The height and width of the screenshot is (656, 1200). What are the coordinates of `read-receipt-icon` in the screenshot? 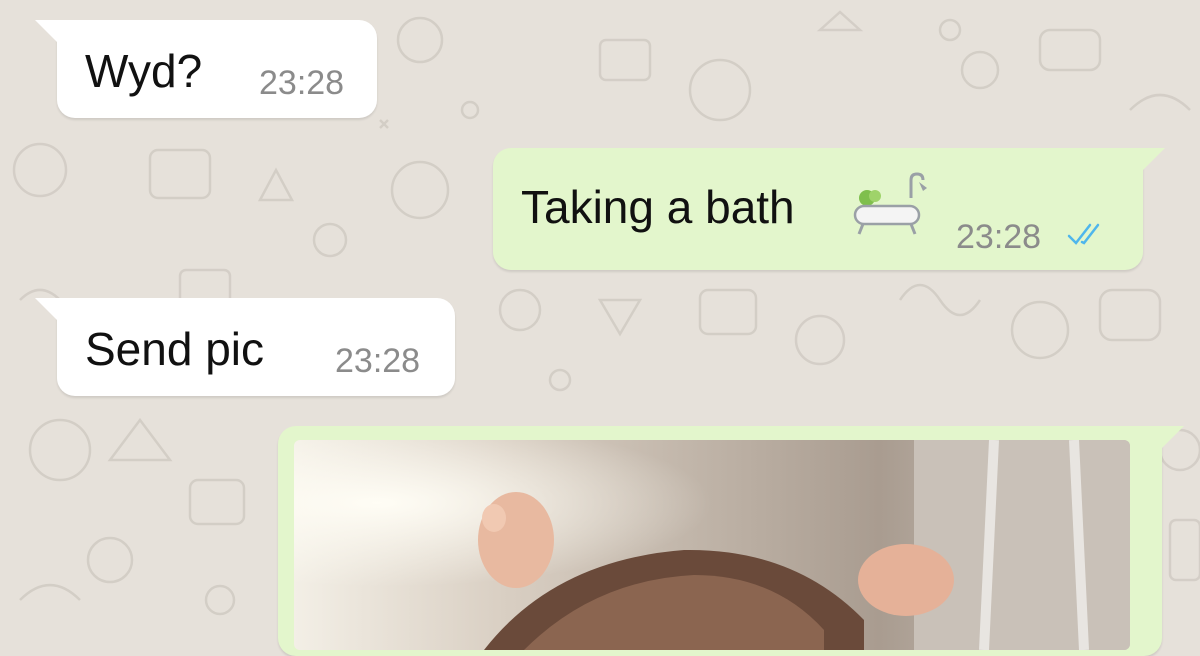 It's located at (1083, 234).